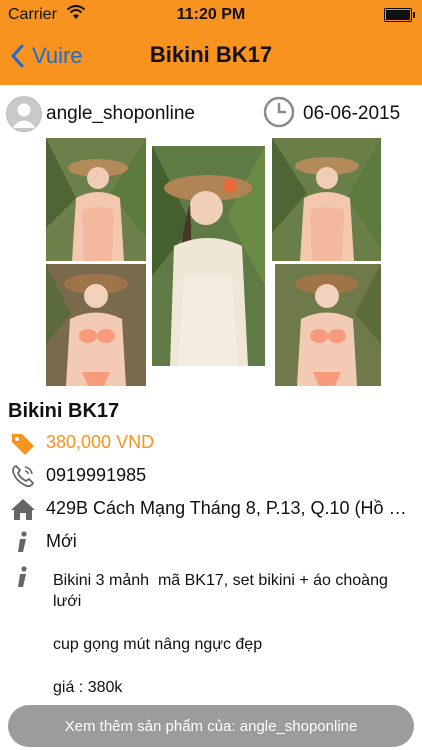 This screenshot has width=422, height=750. Describe the element at coordinates (23, 444) in the screenshot. I see `price-tag-icon` at that location.